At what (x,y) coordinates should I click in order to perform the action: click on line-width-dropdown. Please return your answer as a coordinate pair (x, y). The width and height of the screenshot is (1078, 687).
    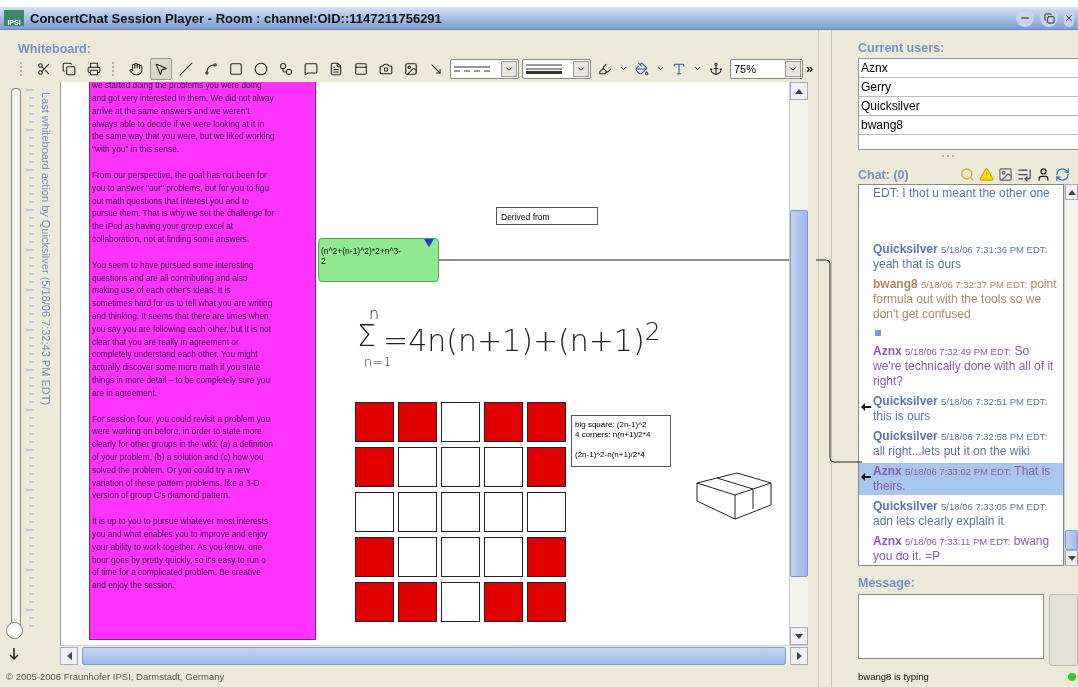
    Looking at the image, I should click on (556, 68).